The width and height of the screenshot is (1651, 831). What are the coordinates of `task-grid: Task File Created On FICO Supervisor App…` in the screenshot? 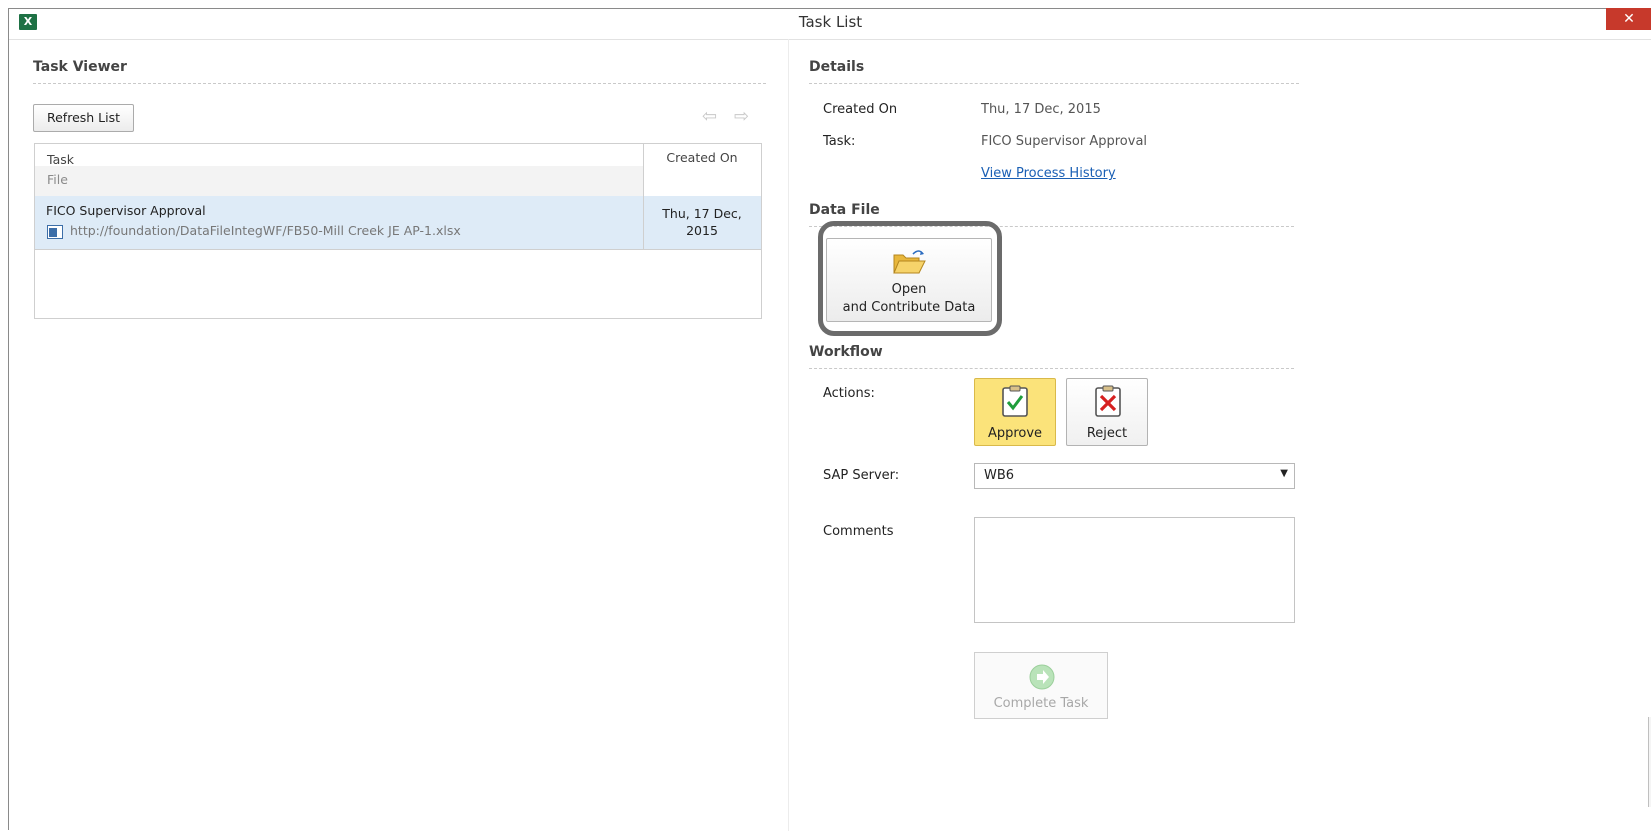 It's located at (398, 231).